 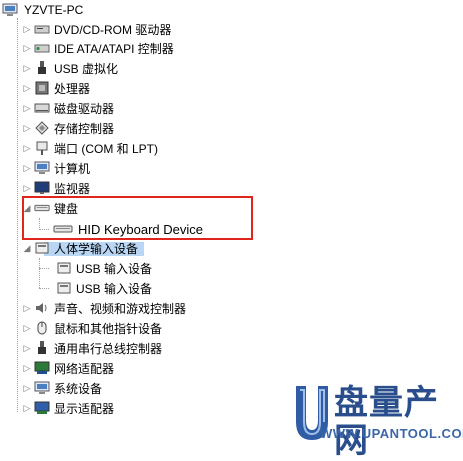 I want to click on processor-icon, so click(x=42, y=88).